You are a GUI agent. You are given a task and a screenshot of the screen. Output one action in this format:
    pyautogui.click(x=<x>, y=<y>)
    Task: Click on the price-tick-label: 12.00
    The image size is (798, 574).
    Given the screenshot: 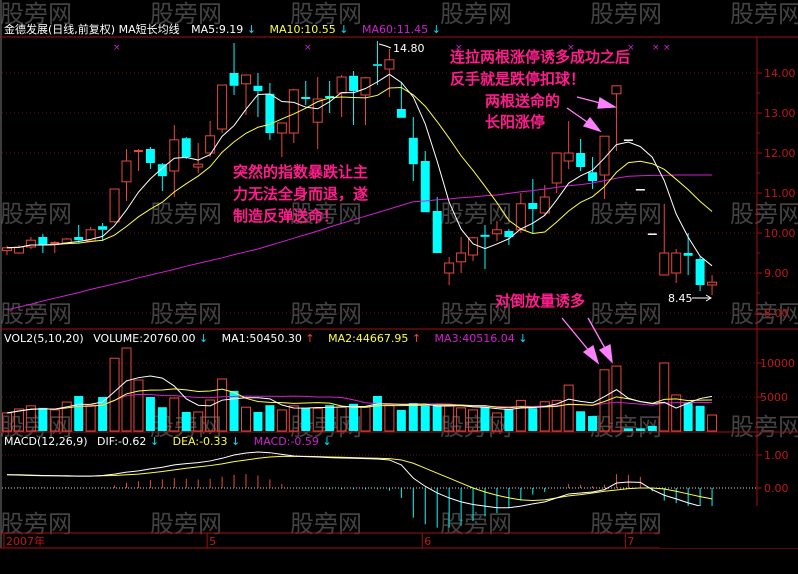 What is the action you would take?
    pyautogui.click(x=780, y=153)
    